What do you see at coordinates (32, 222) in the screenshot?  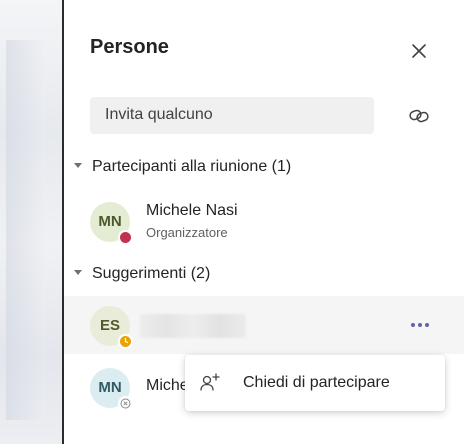 I see `background-video-strip` at bounding box center [32, 222].